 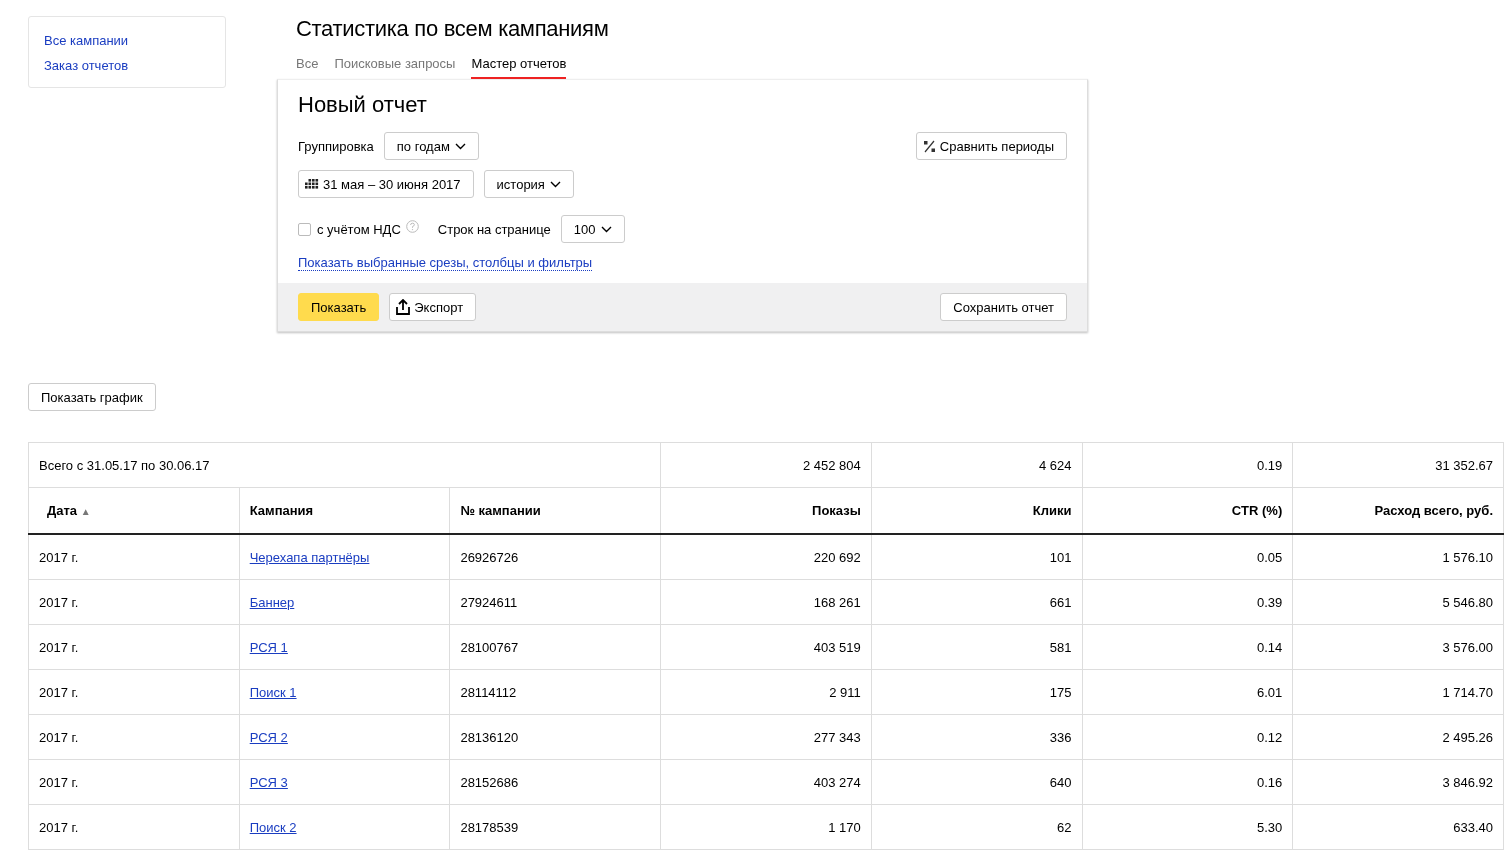 I want to click on upload-icon, so click(x=403, y=307).